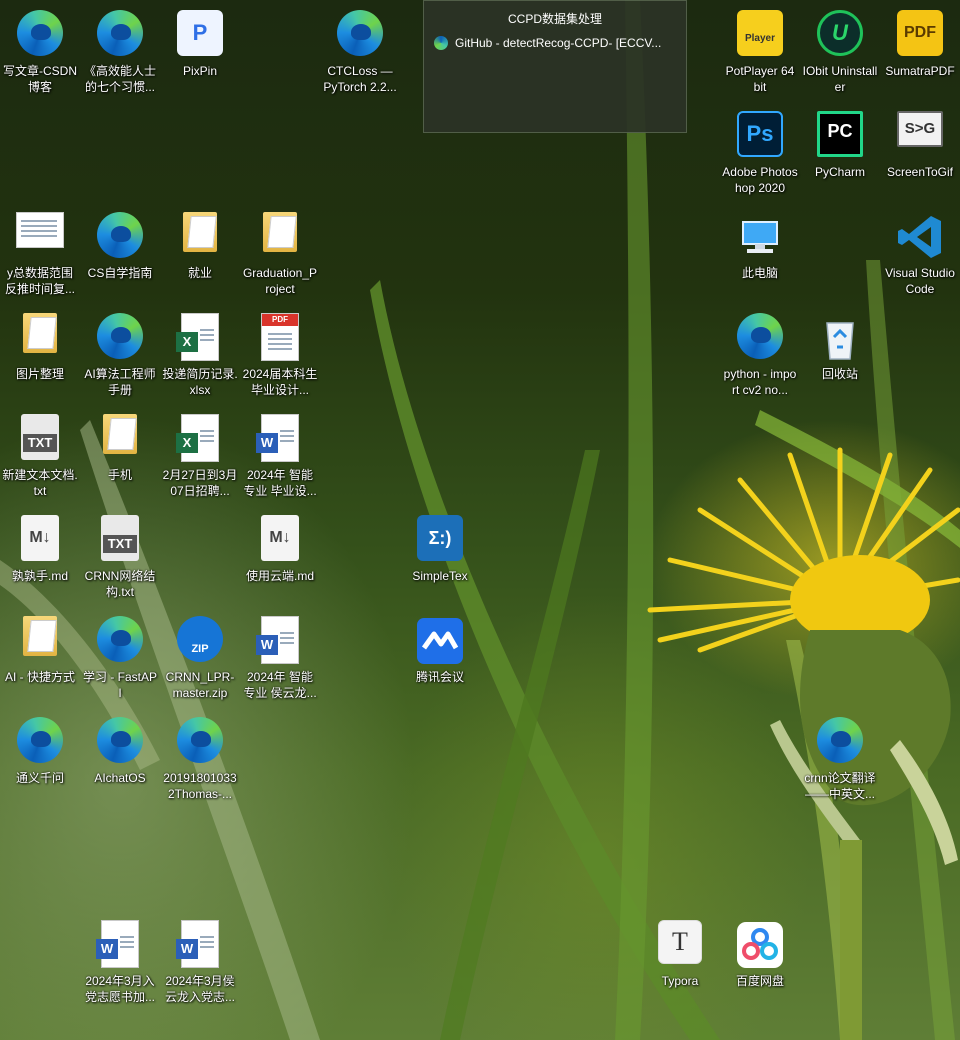 The height and width of the screenshot is (1040, 960). I want to click on icon-label: 回收站, so click(839, 374).